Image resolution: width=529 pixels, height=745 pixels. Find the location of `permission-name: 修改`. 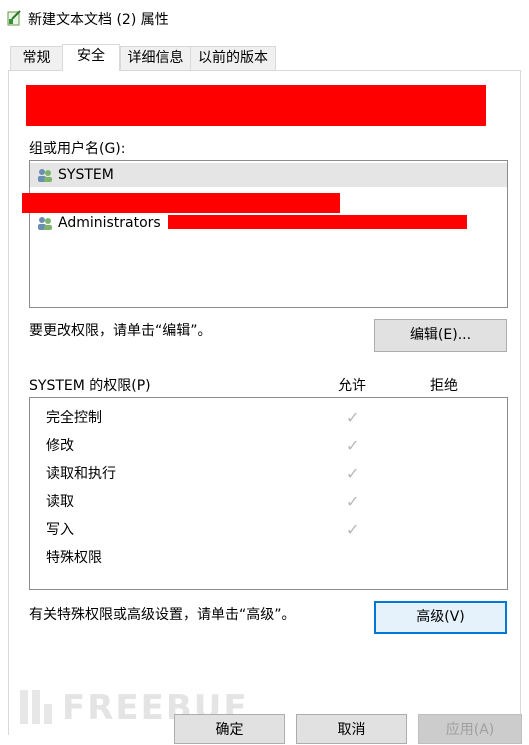

permission-name: 修改 is located at coordinates (60, 446).